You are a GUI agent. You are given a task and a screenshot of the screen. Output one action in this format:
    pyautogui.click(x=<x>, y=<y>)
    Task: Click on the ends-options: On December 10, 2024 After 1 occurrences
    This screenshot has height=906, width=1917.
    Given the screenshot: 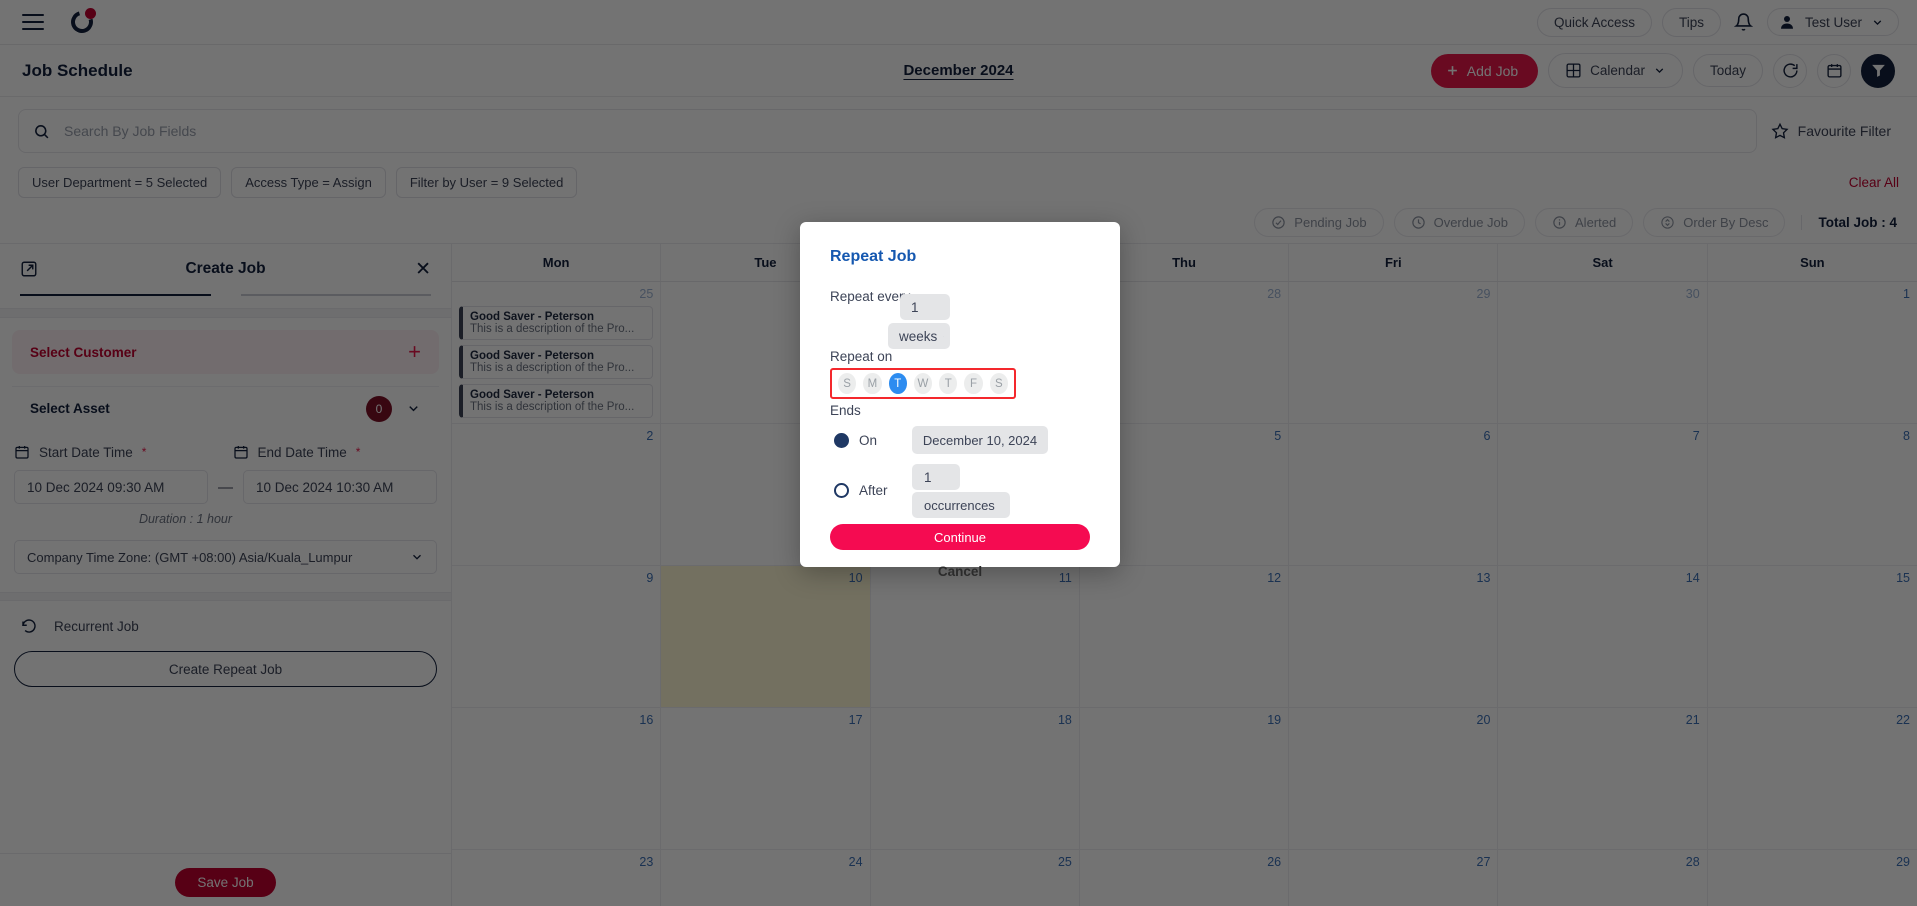 What is the action you would take?
    pyautogui.click(x=960, y=472)
    